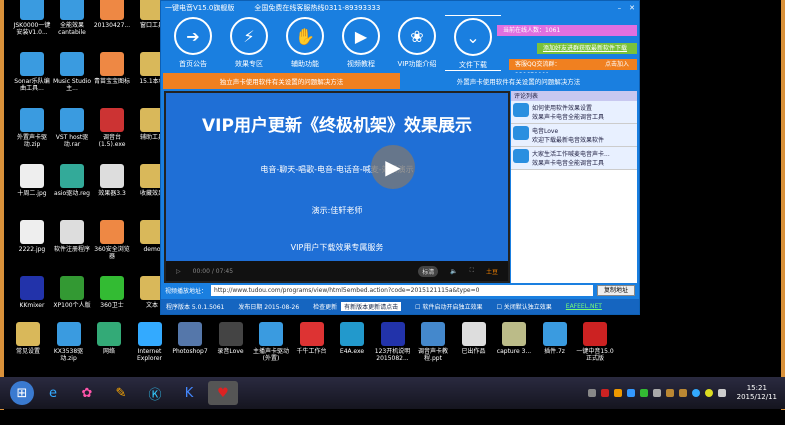  Describe the element at coordinates (109, 338) in the screenshot. I see `desktop-icon: 网络` at that location.